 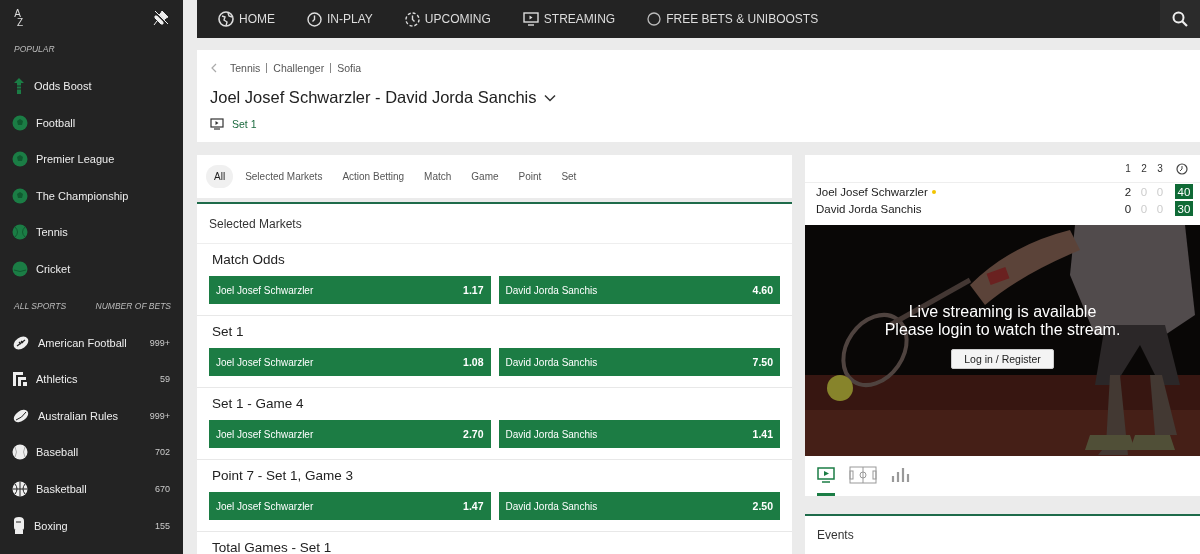 I want to click on breadcrumb-link: Sofia, so click(x=346, y=68).